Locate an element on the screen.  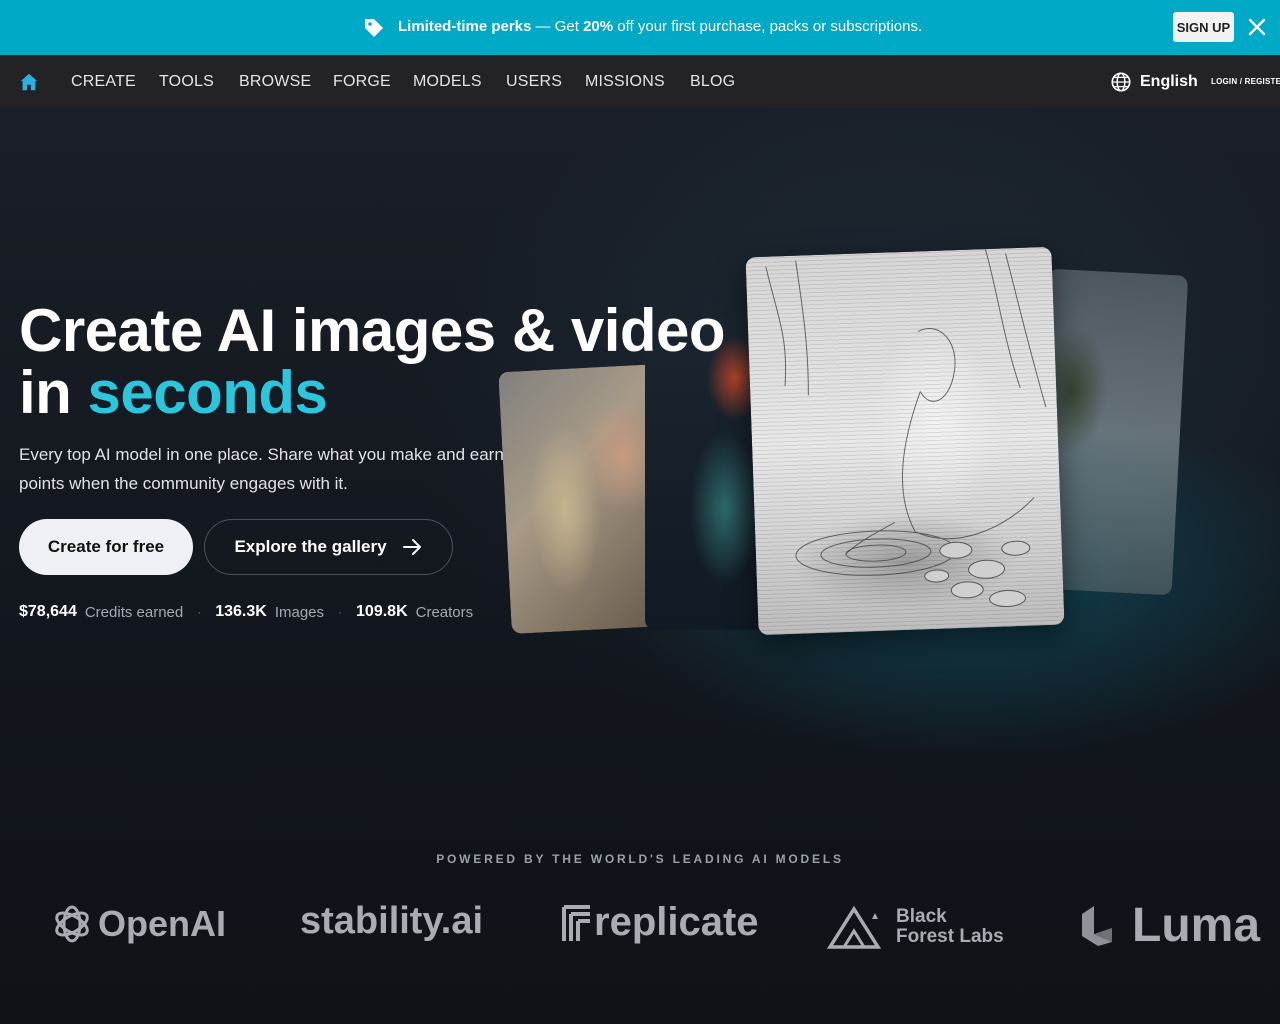
nav-models: MODELS is located at coordinates (447, 82).